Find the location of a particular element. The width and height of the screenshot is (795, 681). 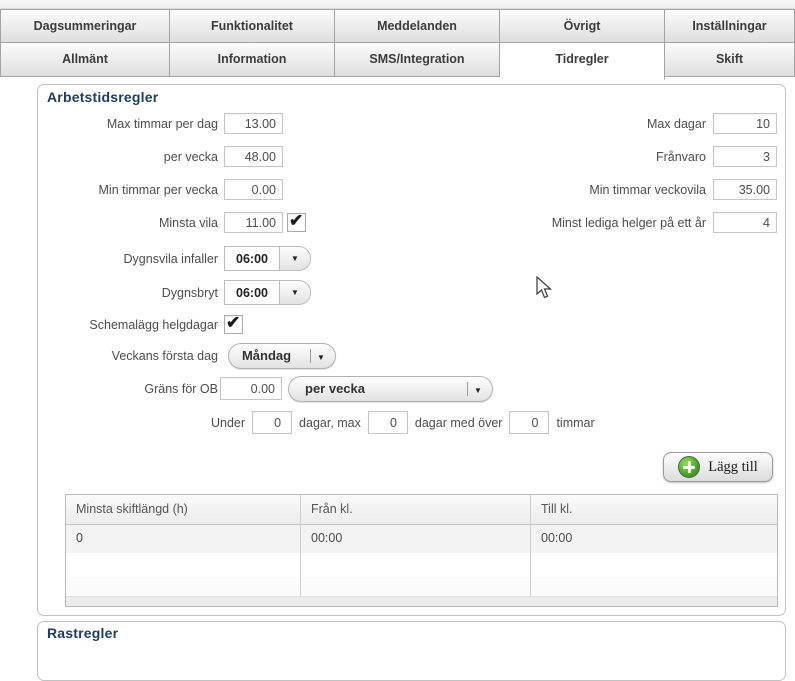

minsta-vila-checkbox is located at coordinates (296, 221).